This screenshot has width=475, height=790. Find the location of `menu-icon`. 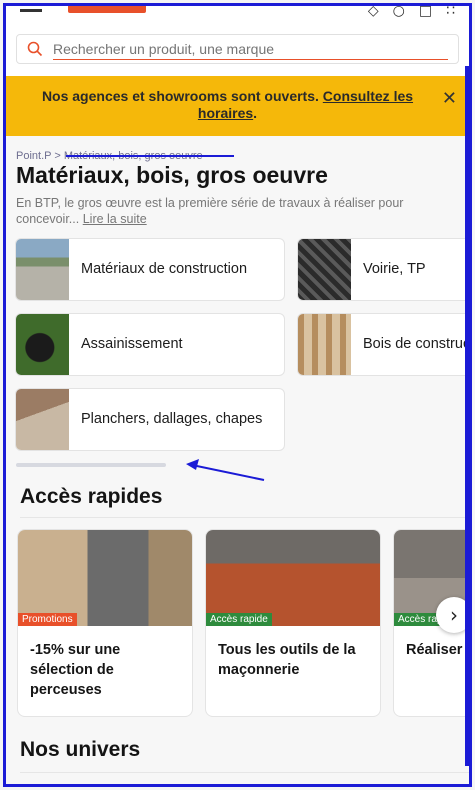

menu-icon is located at coordinates (31, 9).